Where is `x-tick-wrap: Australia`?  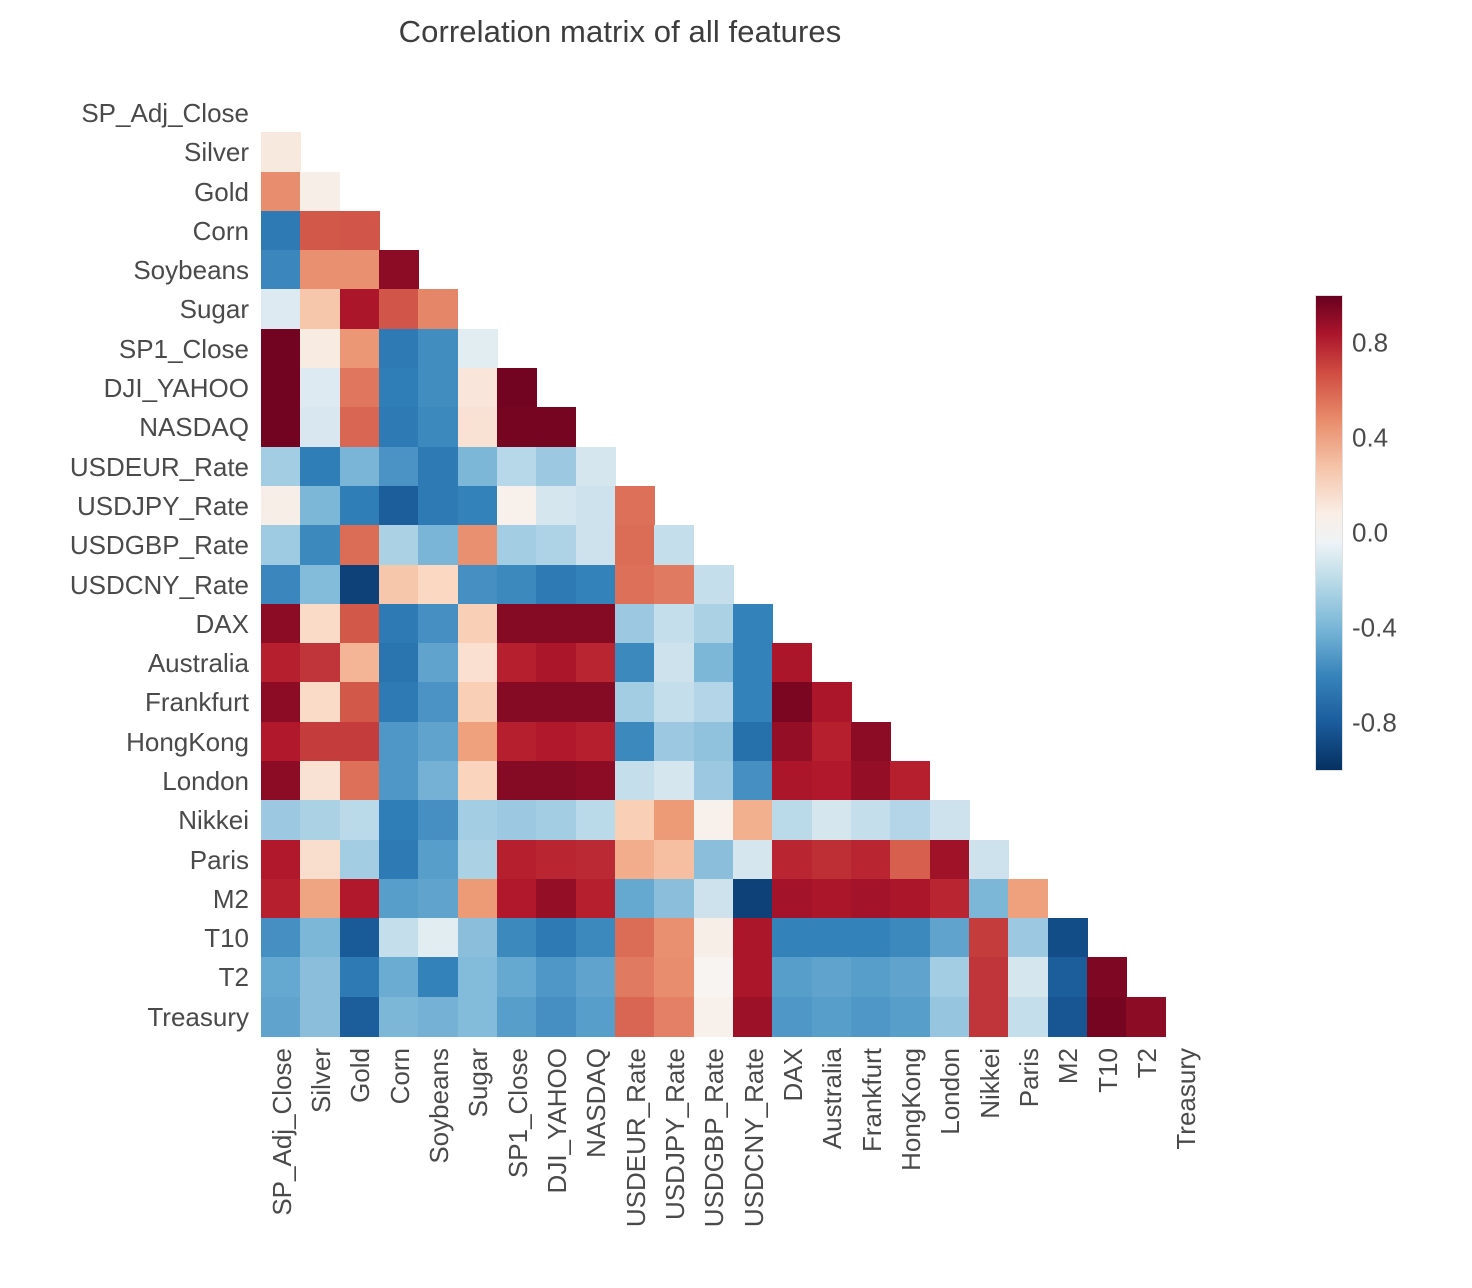 x-tick-wrap: Australia is located at coordinates (832, 1092).